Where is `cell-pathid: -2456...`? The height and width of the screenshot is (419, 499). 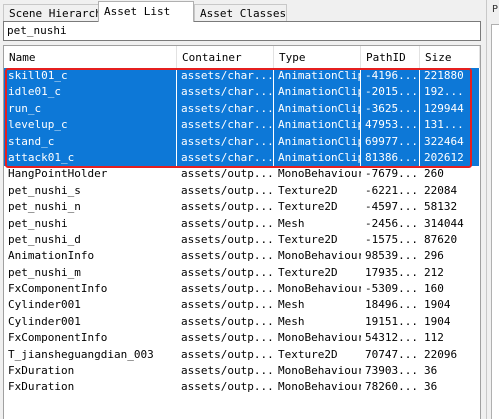
cell-pathid: -2456... is located at coordinates (391, 223).